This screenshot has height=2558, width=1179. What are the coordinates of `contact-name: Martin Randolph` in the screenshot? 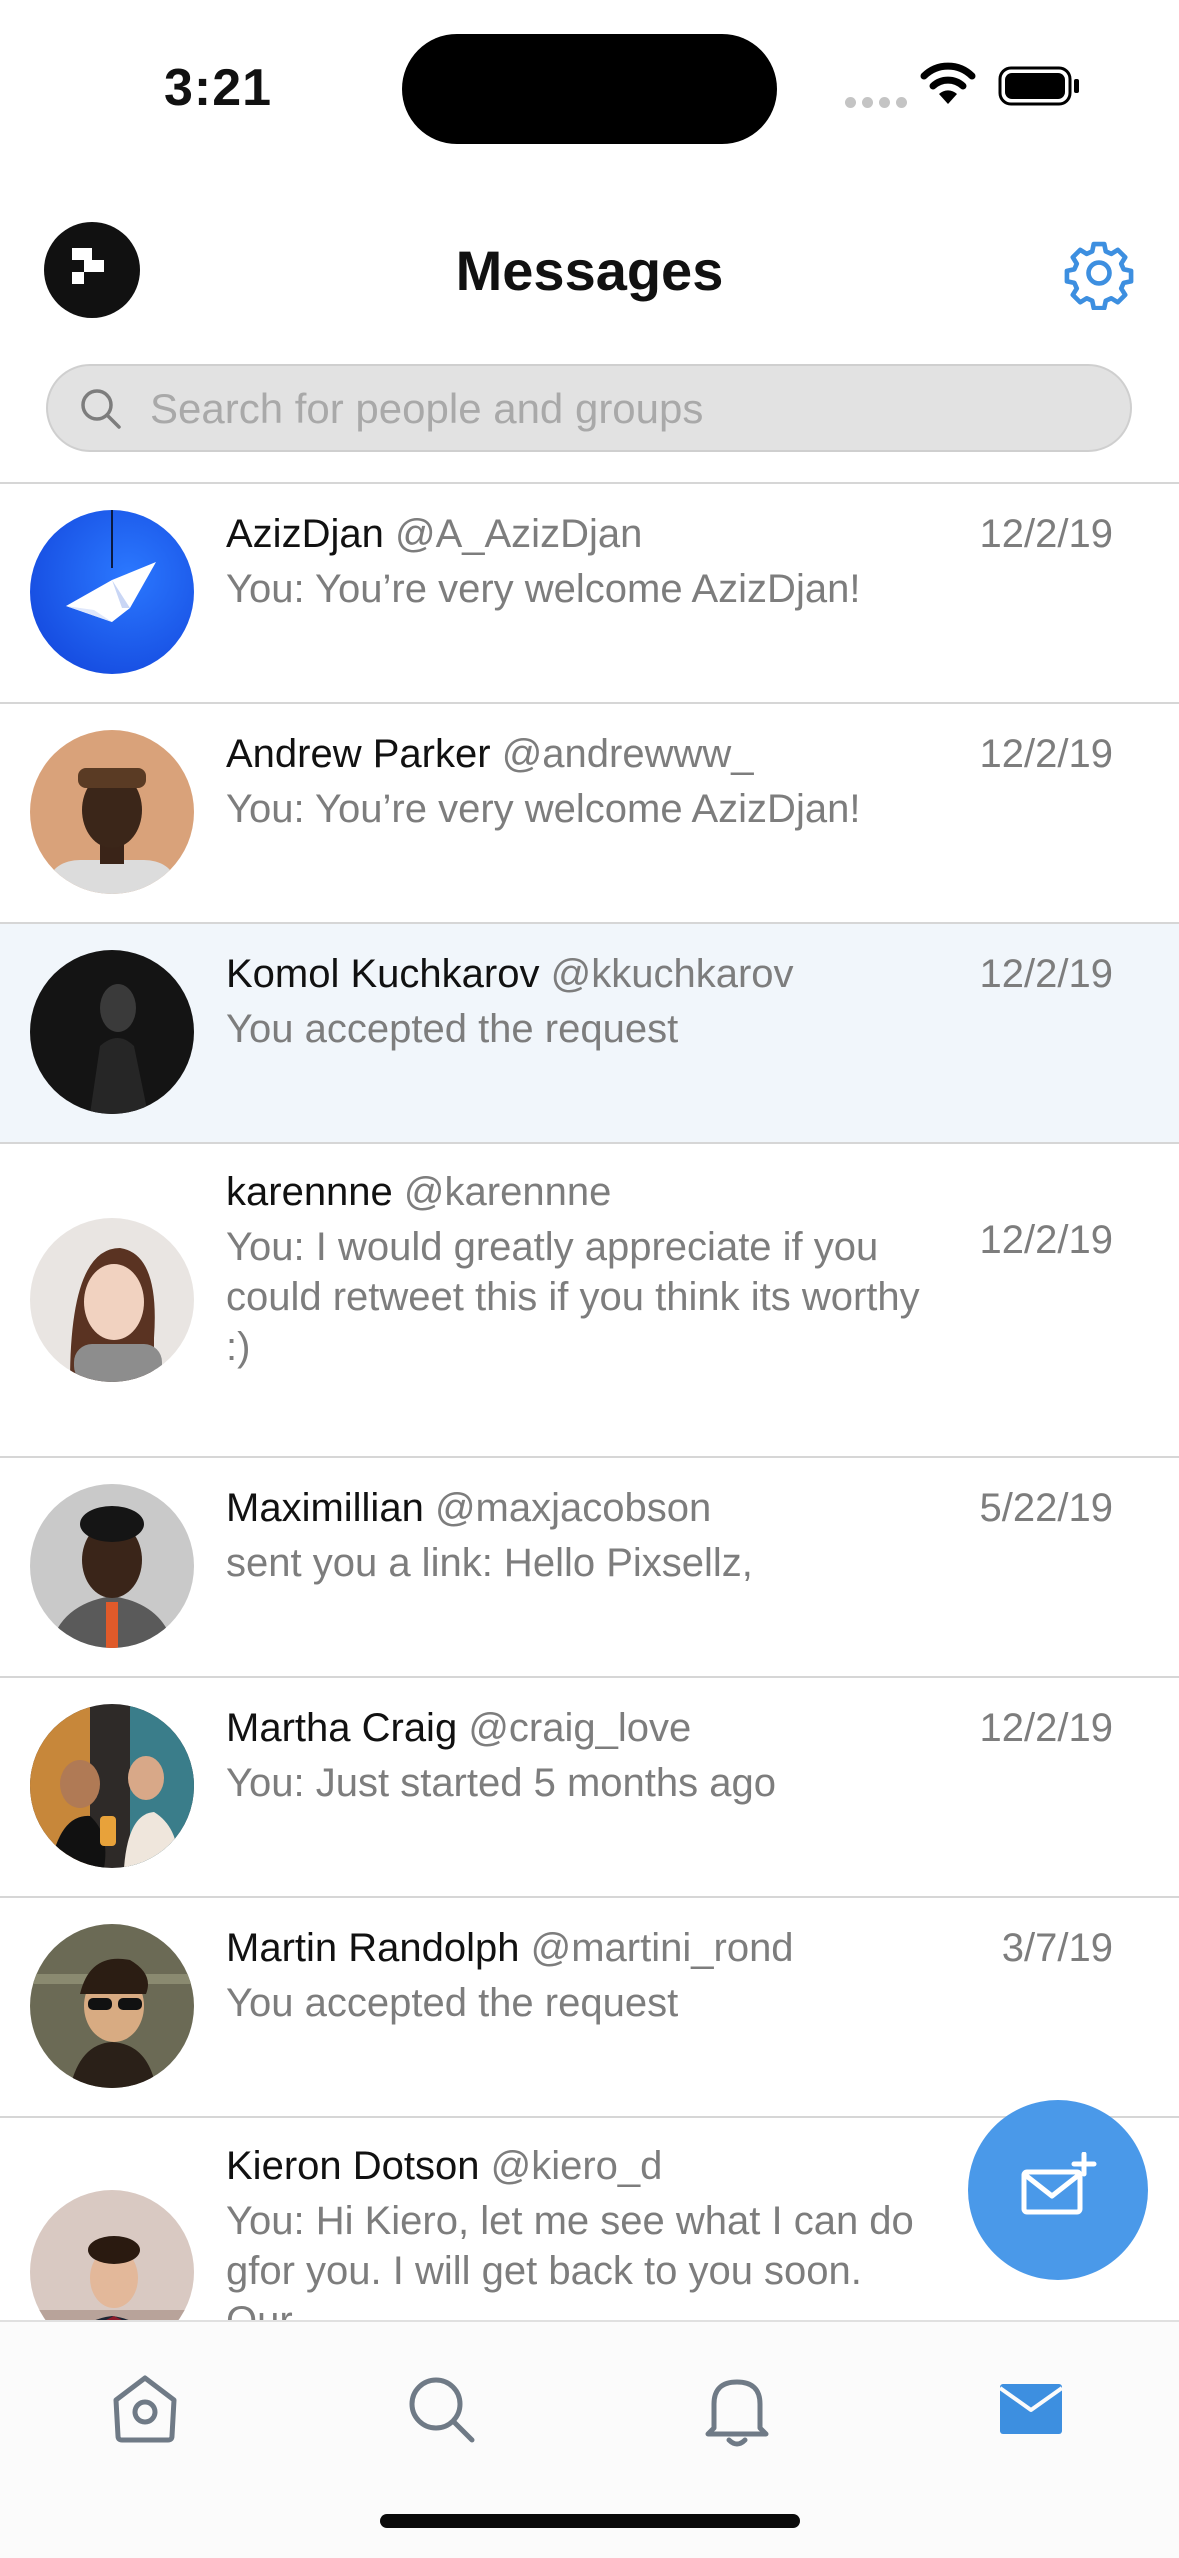 It's located at (373, 1948).